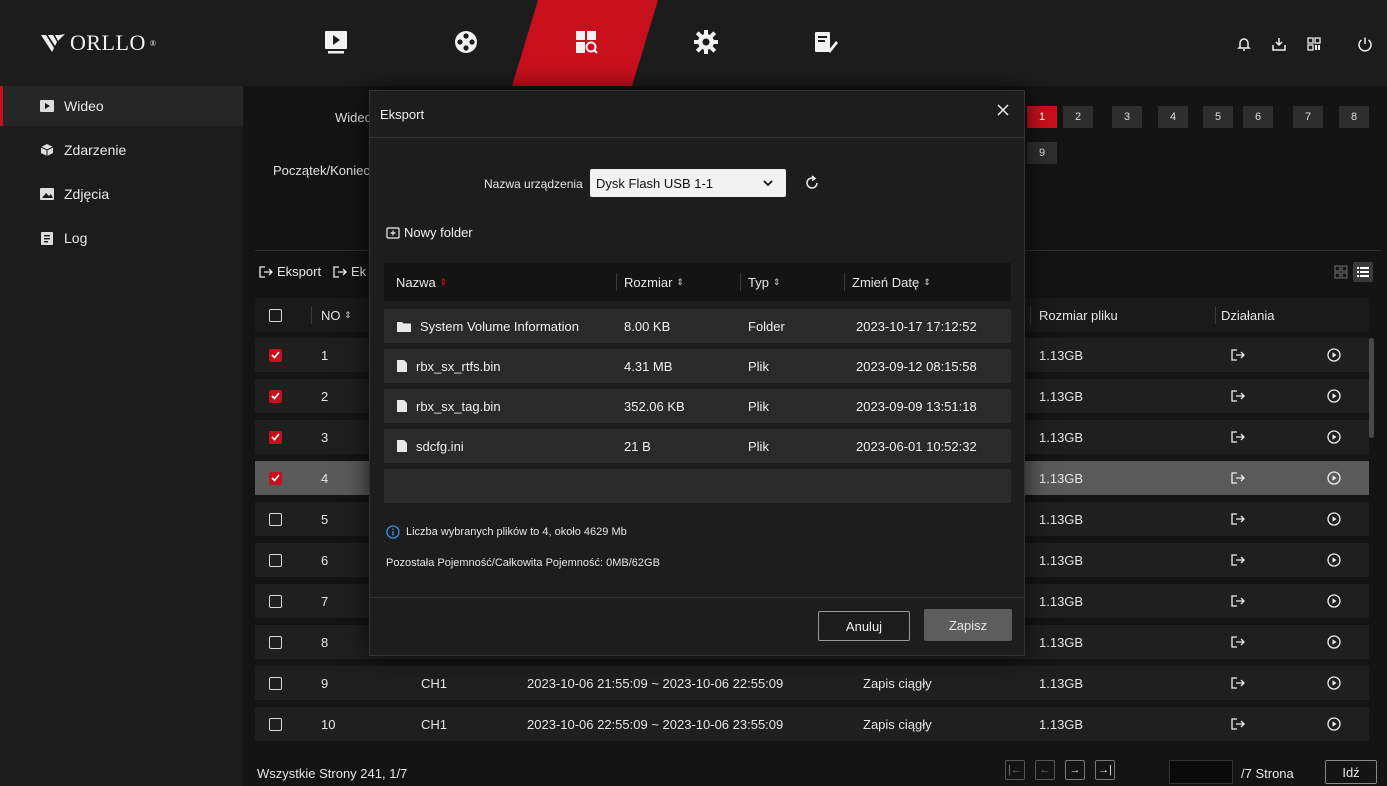  I want to click on file-date: 2023-10-17 17:12:52, so click(916, 326).